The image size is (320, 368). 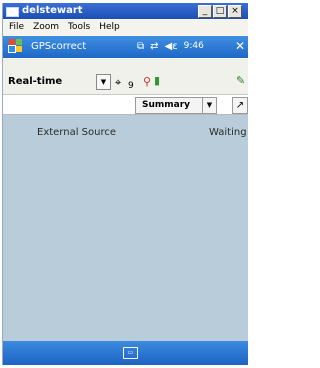 What do you see at coordinates (125, 105) in the screenshot?
I see `view-selector-row: Summary ▼ ↗` at bounding box center [125, 105].